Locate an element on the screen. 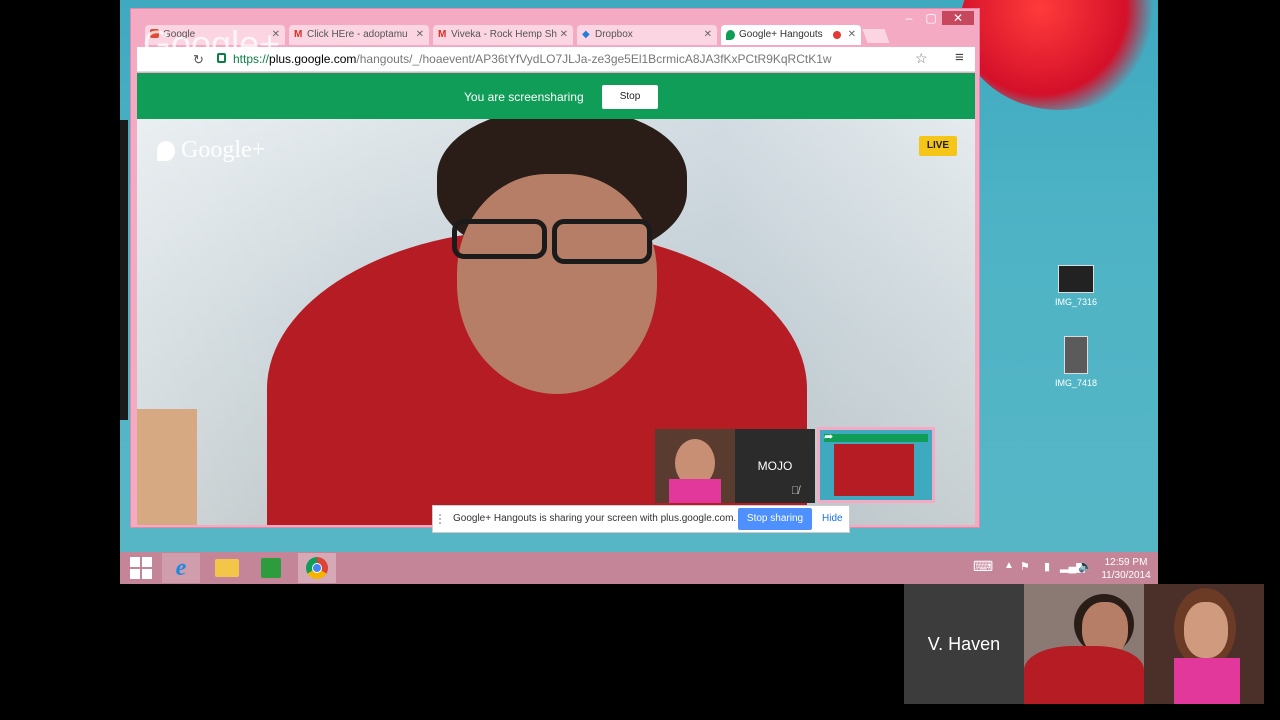 The image size is (1280, 720). mini-video is located at coordinates (874, 470).